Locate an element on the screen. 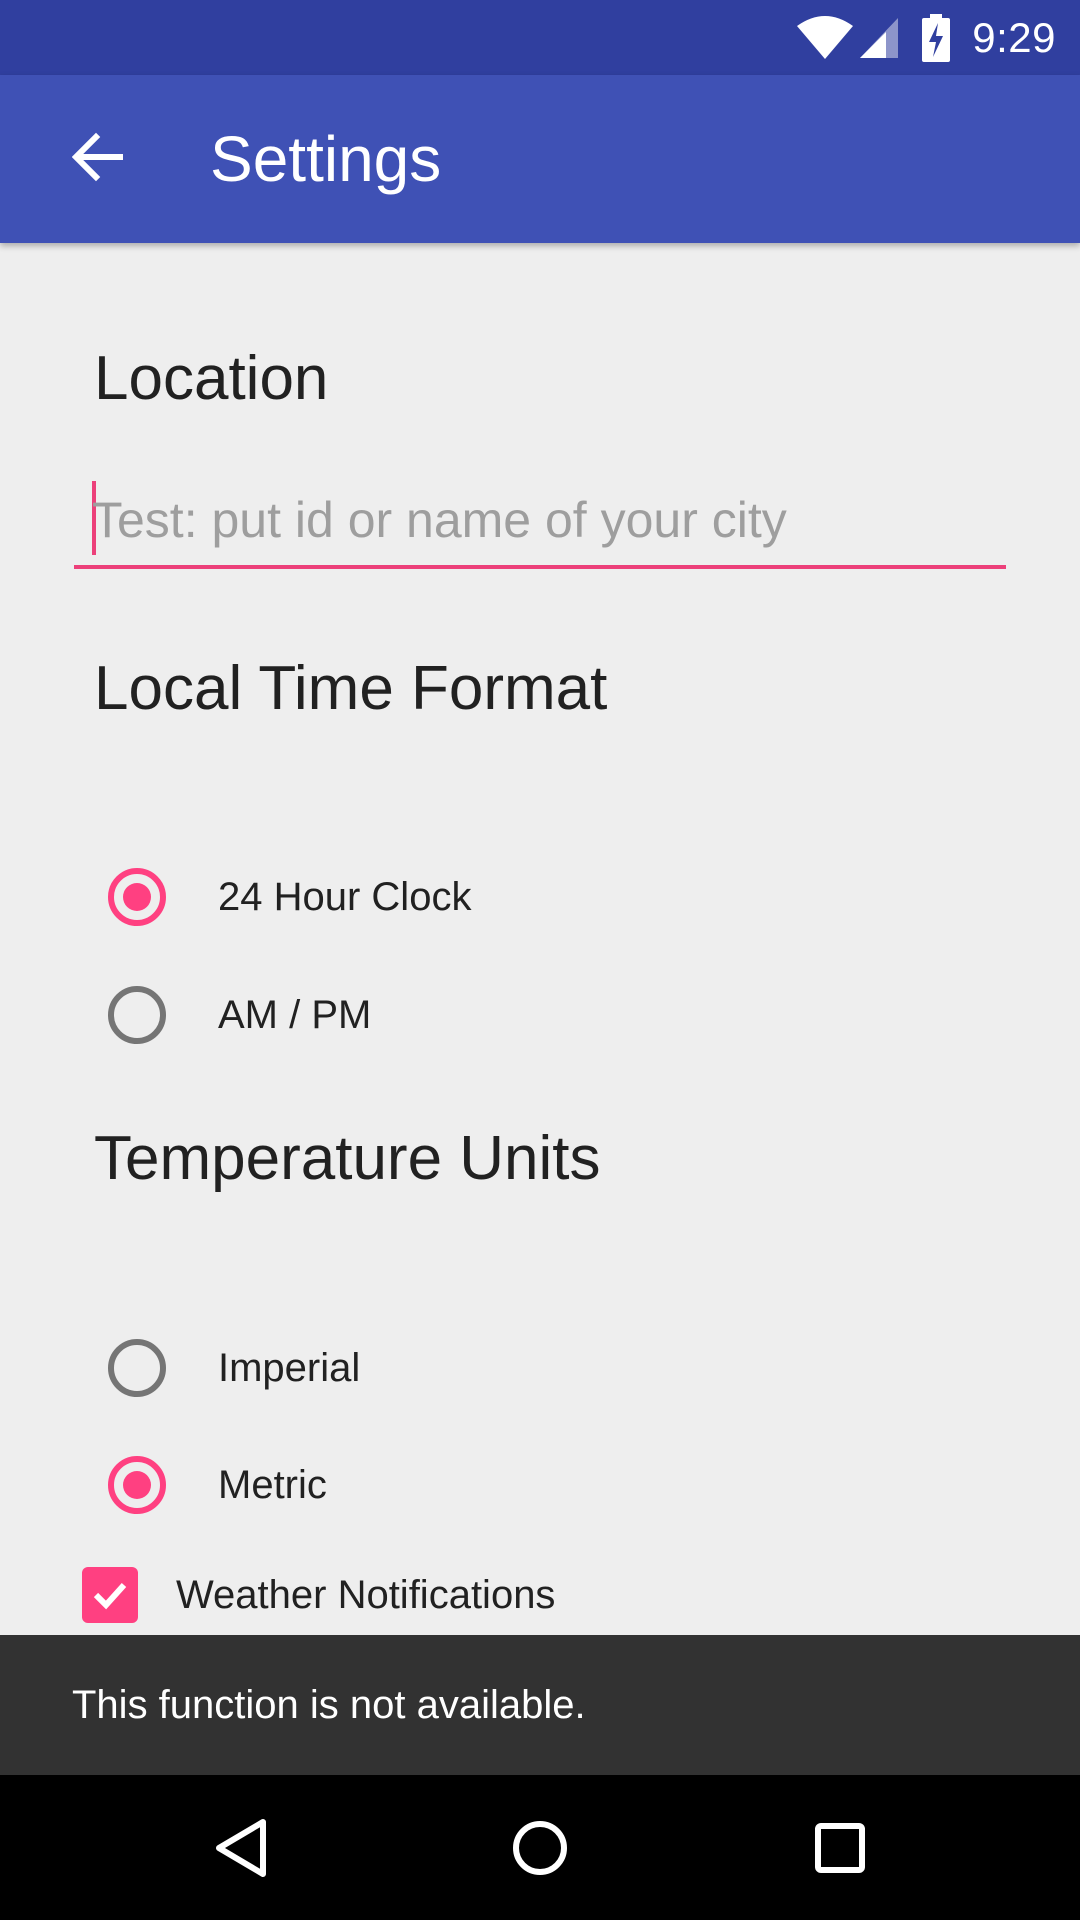  status-icons: 9:29 is located at coordinates (926, 37).